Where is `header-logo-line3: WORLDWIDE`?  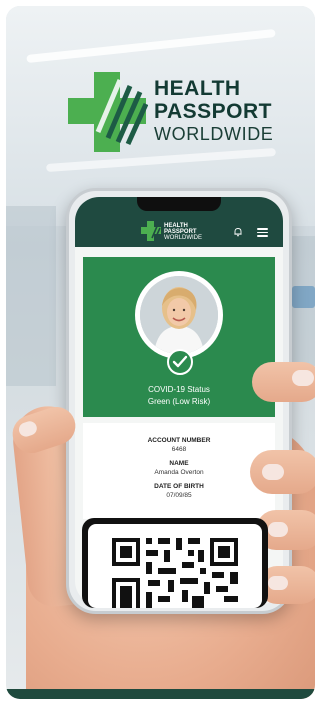 header-logo-line3: WORLDWIDE is located at coordinates (183, 238).